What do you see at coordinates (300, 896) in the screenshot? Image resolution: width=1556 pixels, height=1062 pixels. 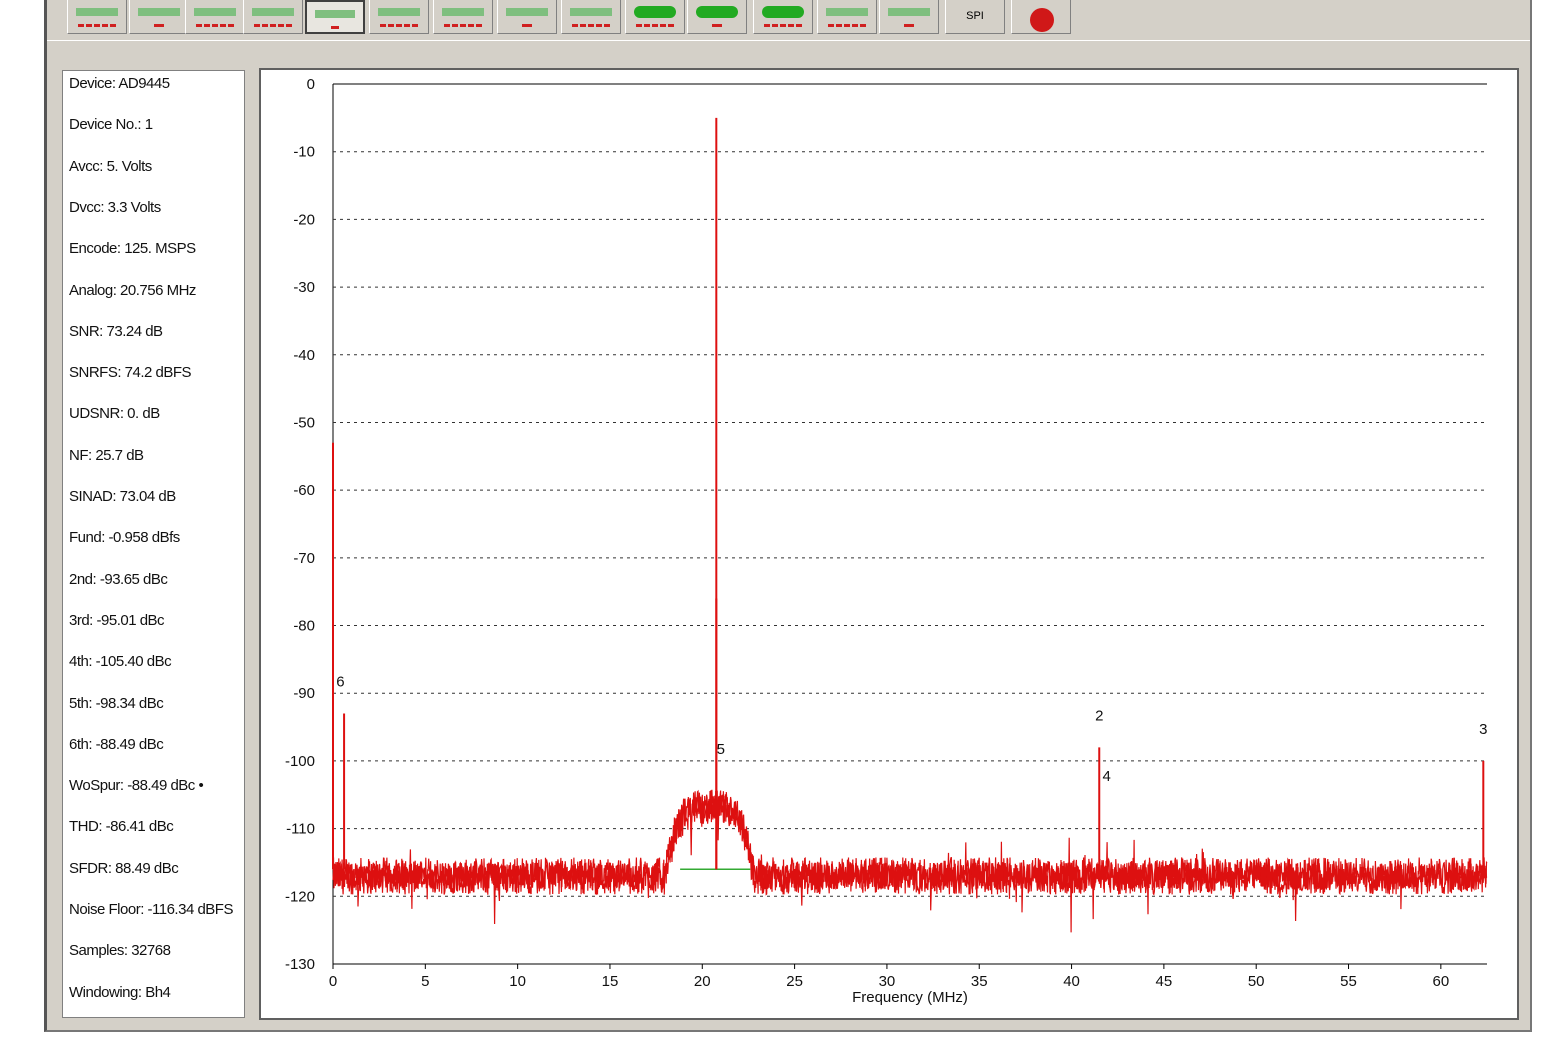 I see `y-tick-label: -120` at bounding box center [300, 896].